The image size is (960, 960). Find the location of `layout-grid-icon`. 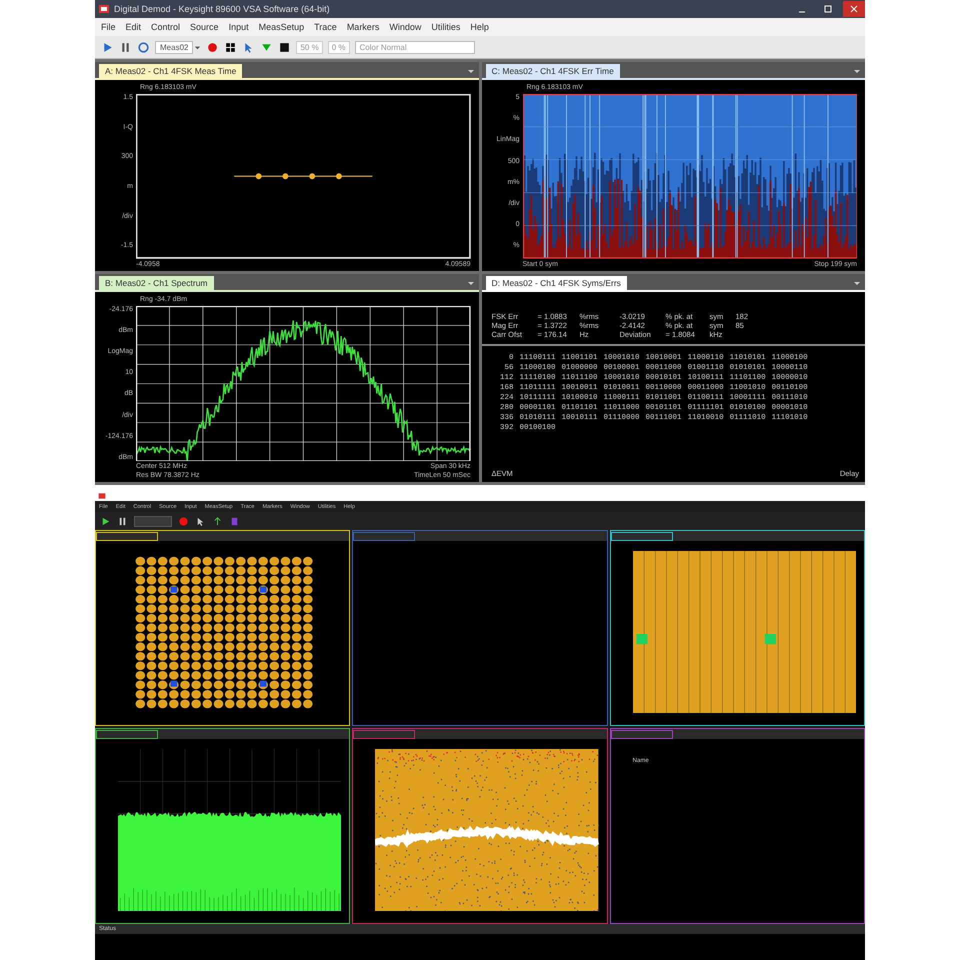

layout-grid-icon is located at coordinates (231, 47).